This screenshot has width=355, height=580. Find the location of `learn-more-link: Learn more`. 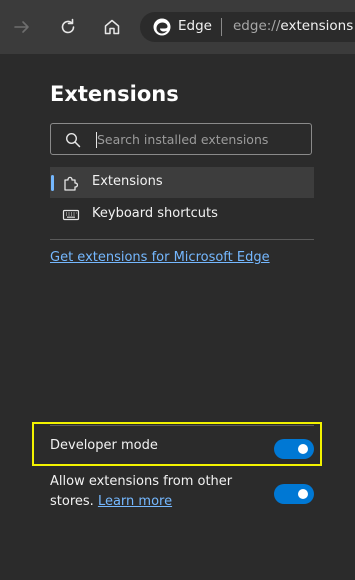

learn-more-link: Learn more is located at coordinates (135, 501).